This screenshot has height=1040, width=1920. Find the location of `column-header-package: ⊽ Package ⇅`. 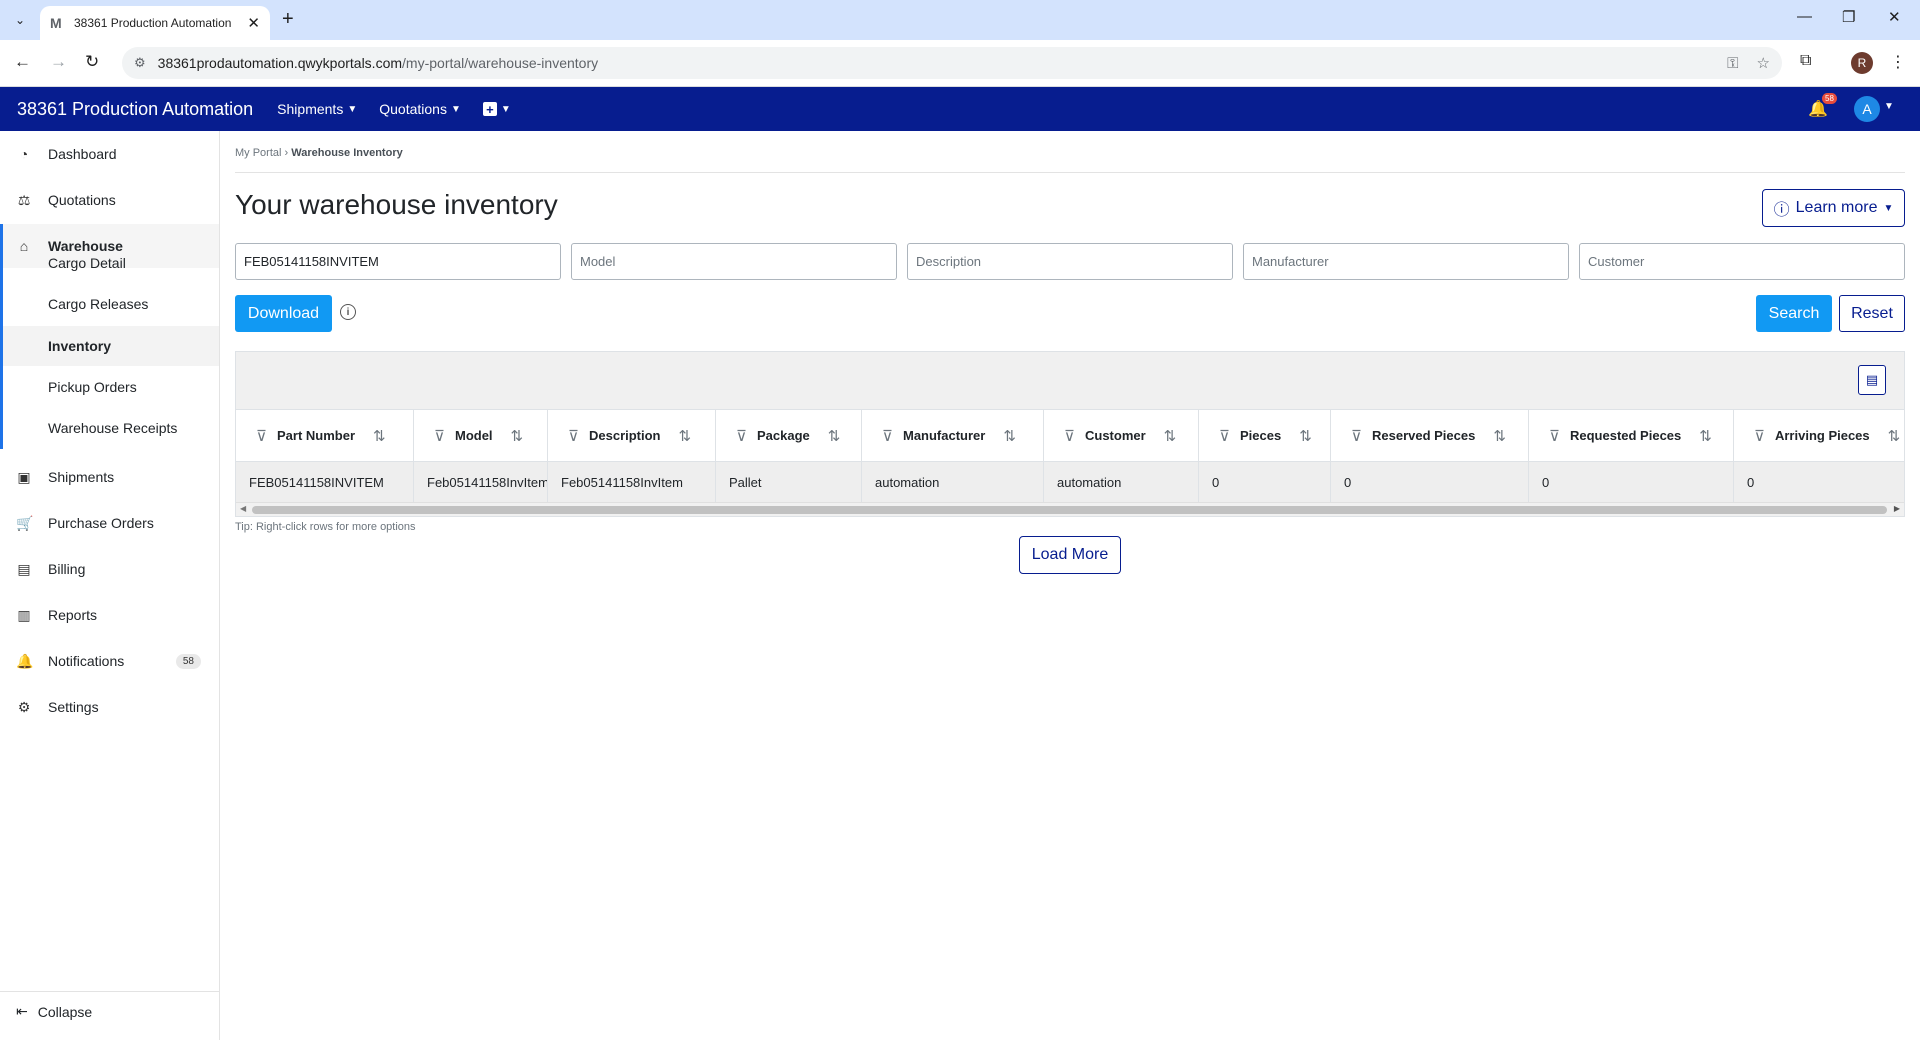

column-header-package: ⊽ Package ⇅ is located at coordinates (789, 435).